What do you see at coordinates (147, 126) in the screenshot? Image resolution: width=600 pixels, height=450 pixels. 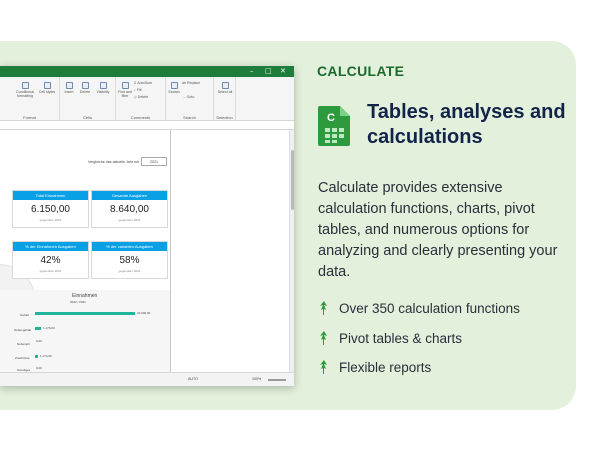 I see `formula-bar` at bounding box center [147, 126].